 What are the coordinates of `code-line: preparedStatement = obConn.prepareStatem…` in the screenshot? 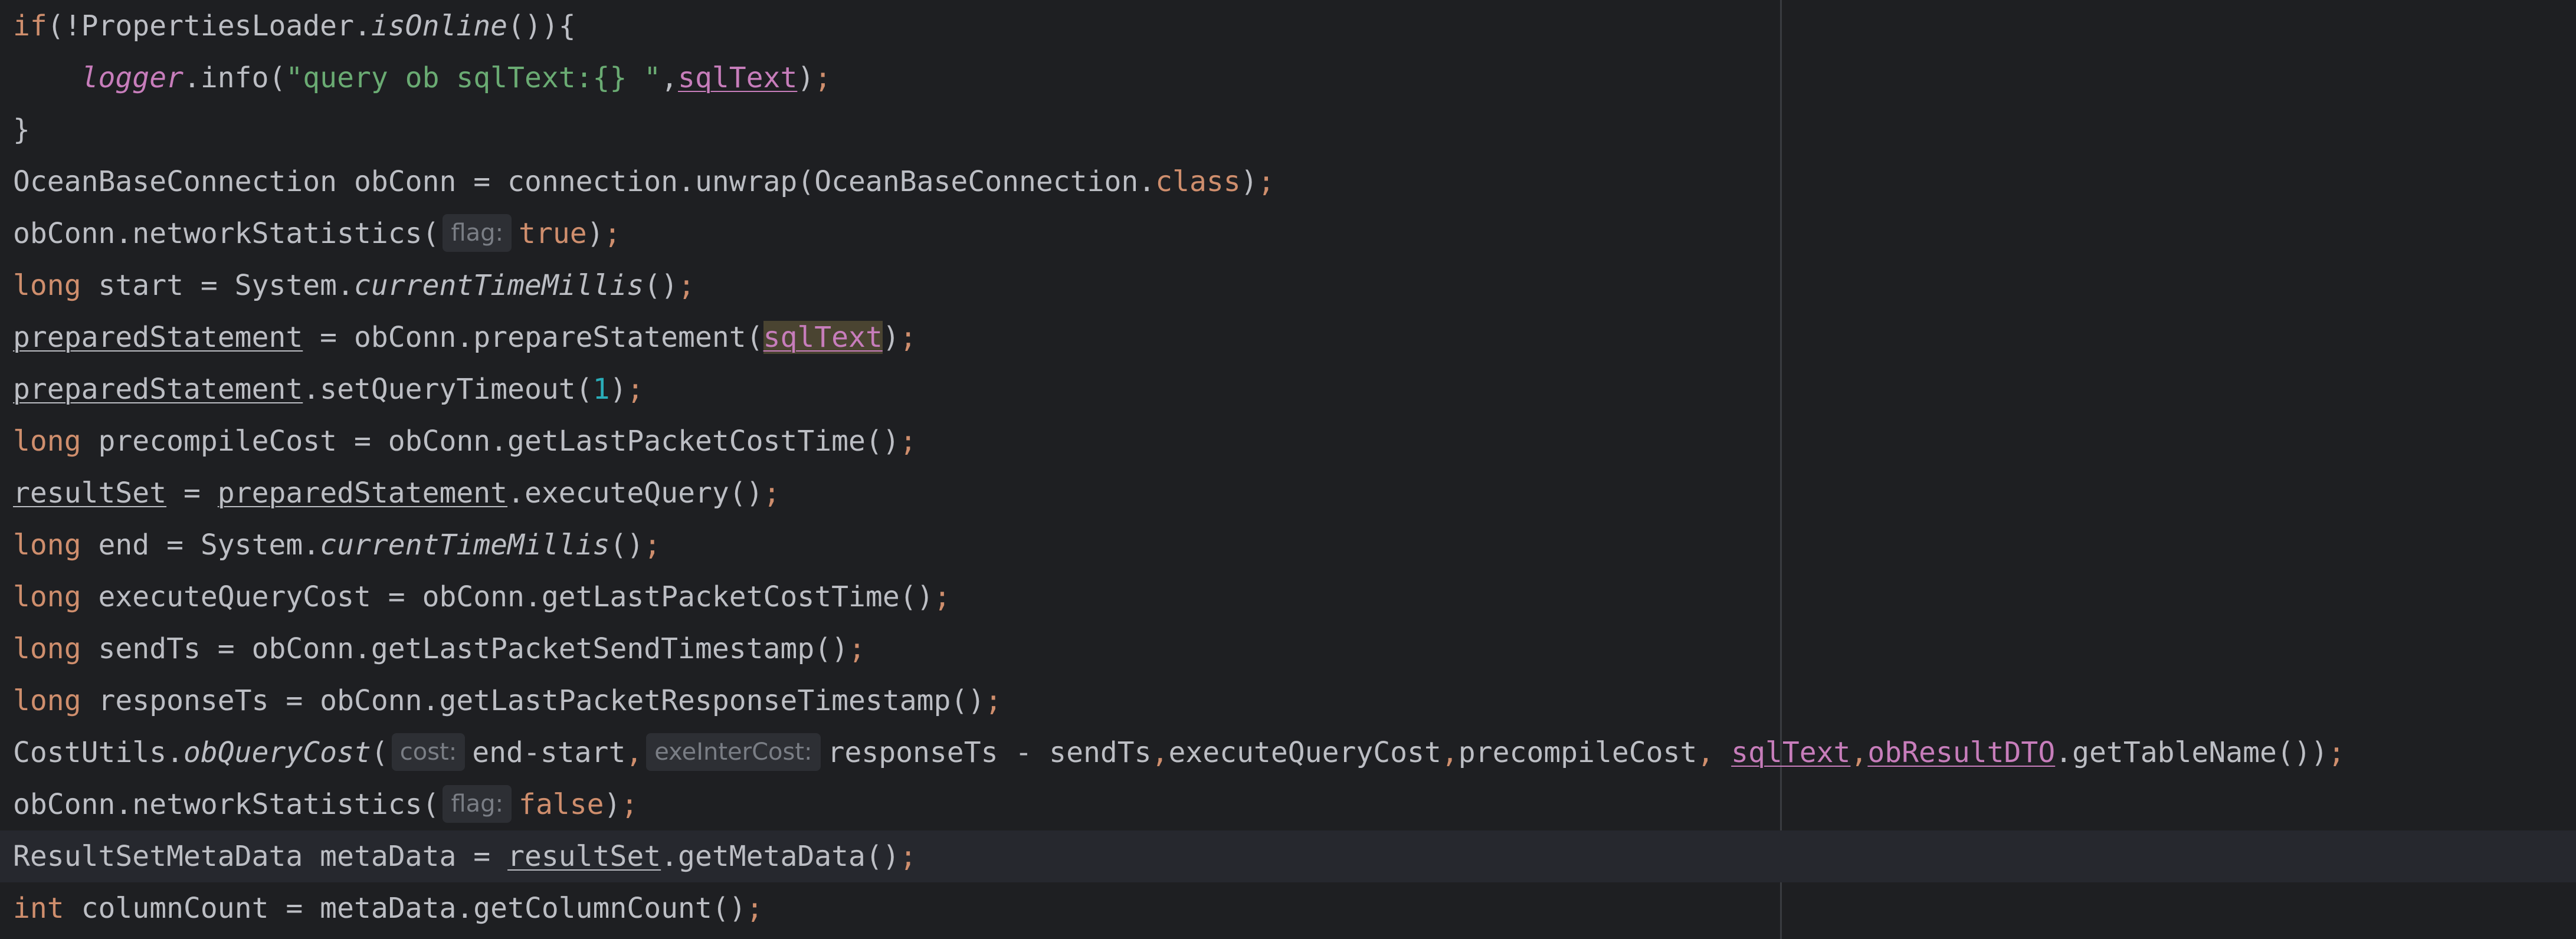 It's located at (1288, 337).